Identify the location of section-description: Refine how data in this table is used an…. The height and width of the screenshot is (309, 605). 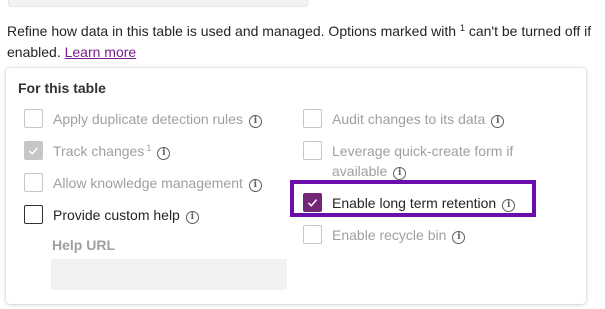
(302, 42).